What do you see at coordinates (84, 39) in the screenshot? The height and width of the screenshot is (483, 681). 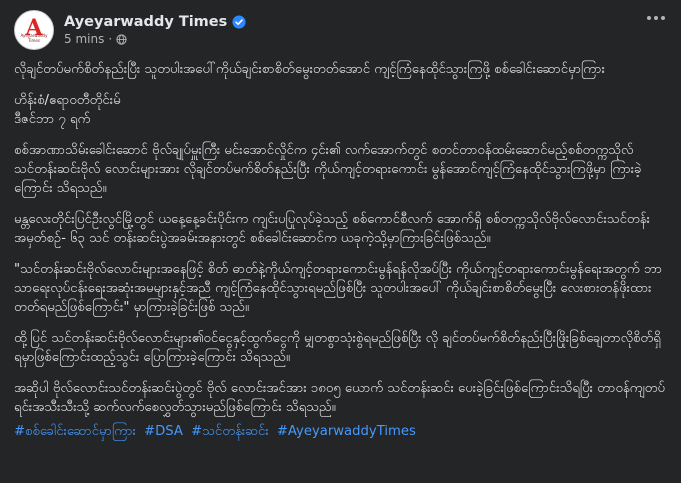 I see `post-time: 5 mins` at bounding box center [84, 39].